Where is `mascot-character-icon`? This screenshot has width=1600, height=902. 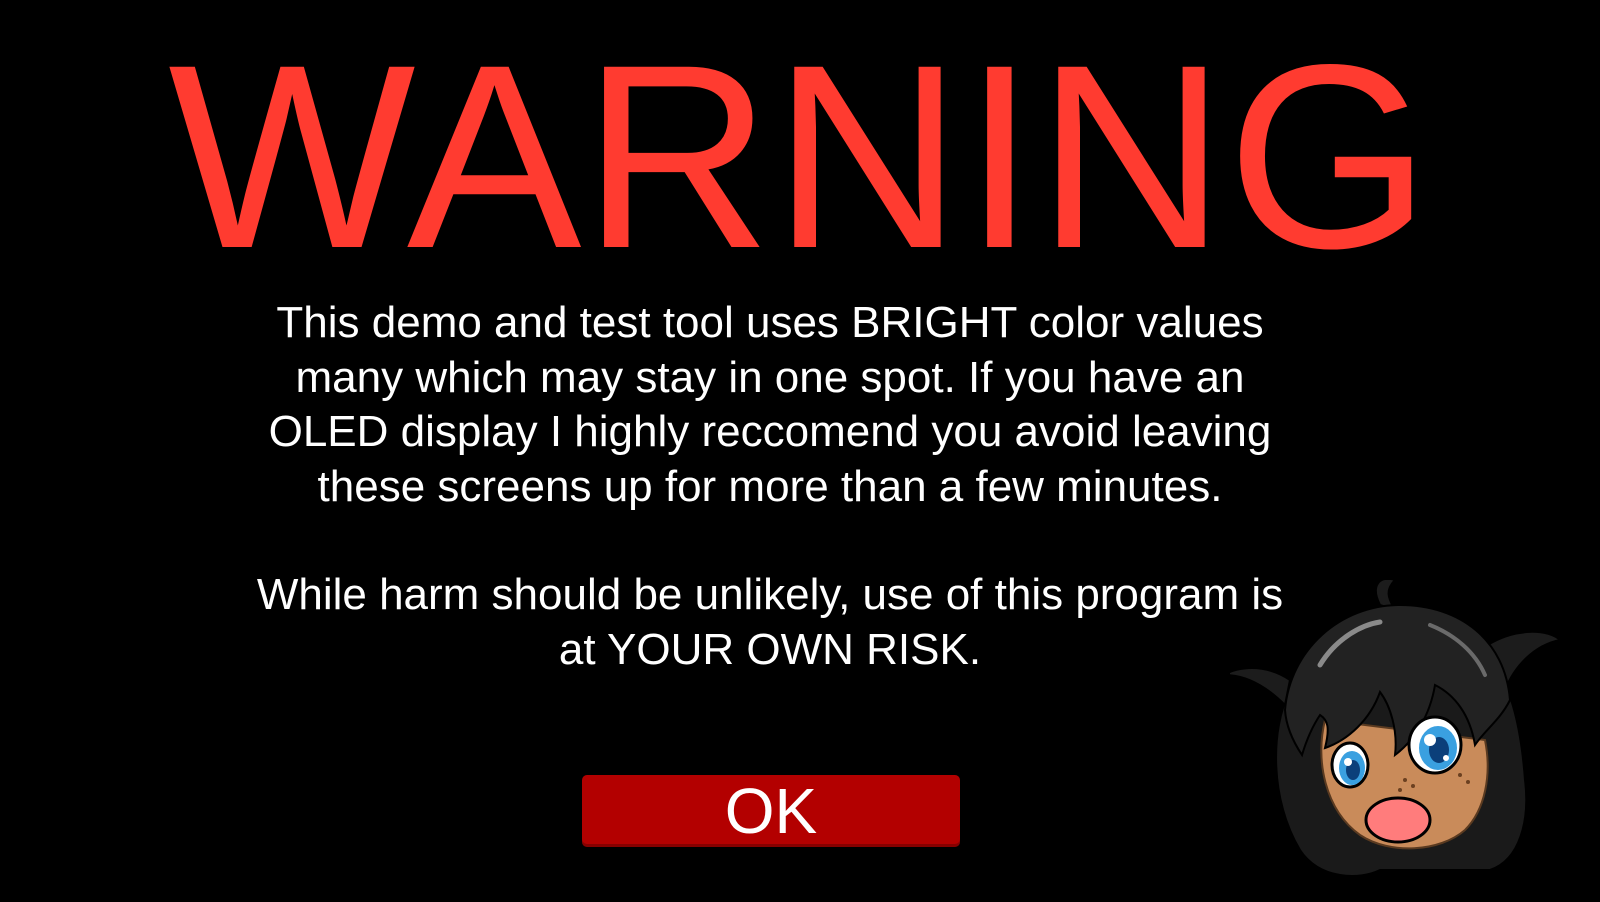 mascot-character-icon is located at coordinates (1395, 728).